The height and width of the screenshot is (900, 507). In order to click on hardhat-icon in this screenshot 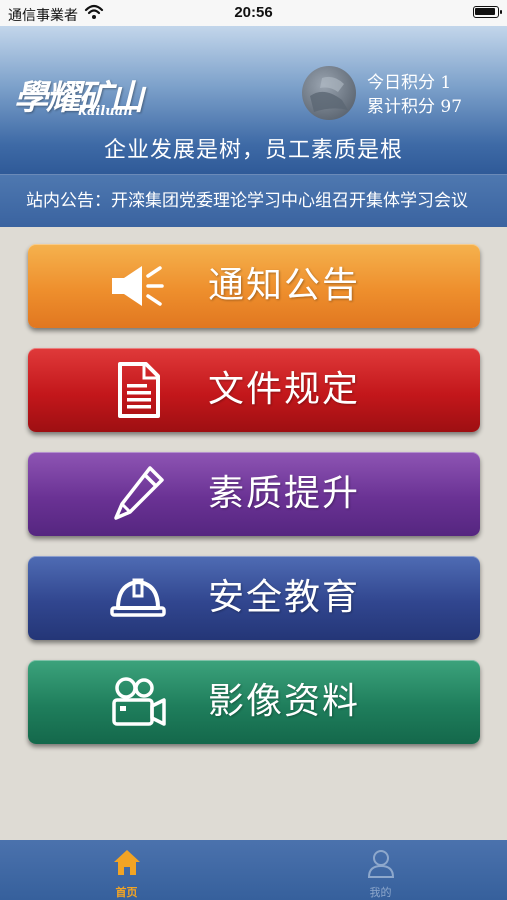, I will do `click(138, 597)`.